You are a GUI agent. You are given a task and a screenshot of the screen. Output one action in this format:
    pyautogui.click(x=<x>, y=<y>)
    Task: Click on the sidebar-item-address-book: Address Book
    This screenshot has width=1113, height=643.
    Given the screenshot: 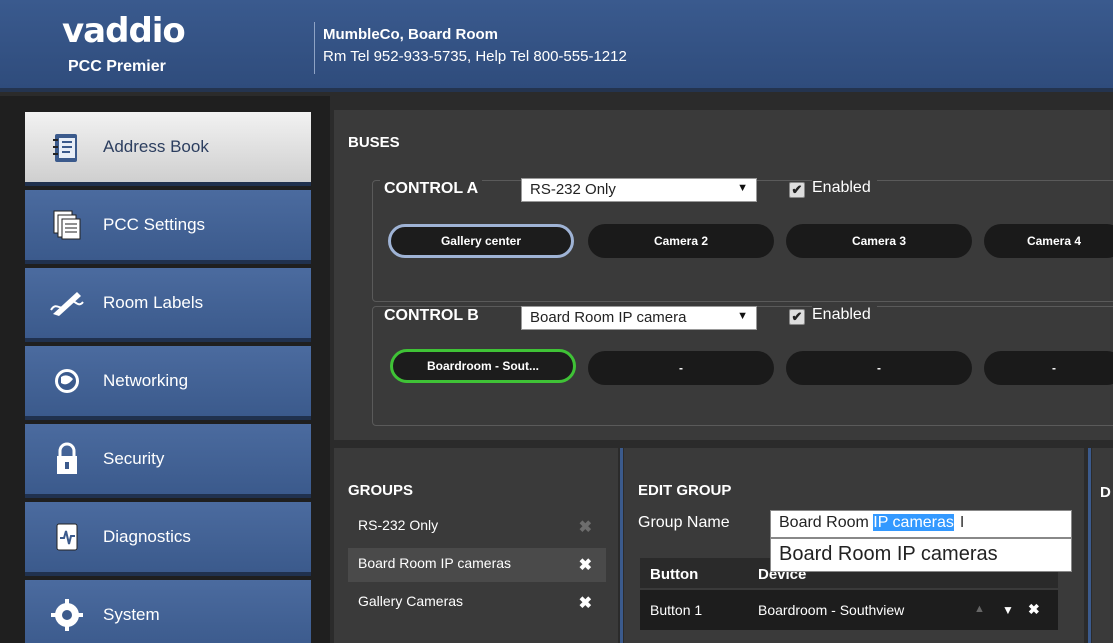 What is the action you would take?
    pyautogui.click(x=168, y=149)
    